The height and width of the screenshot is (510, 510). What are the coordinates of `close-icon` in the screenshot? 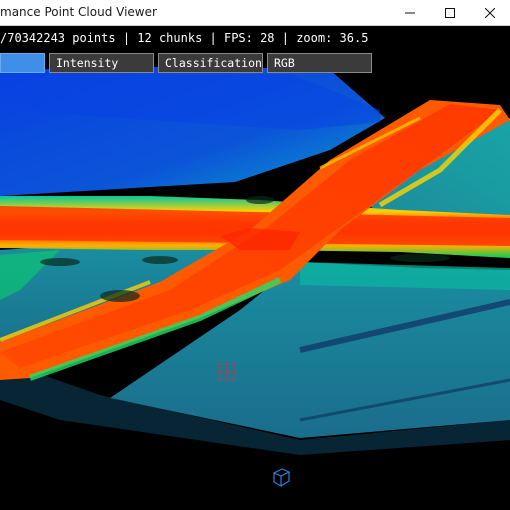 It's located at (490, 13).